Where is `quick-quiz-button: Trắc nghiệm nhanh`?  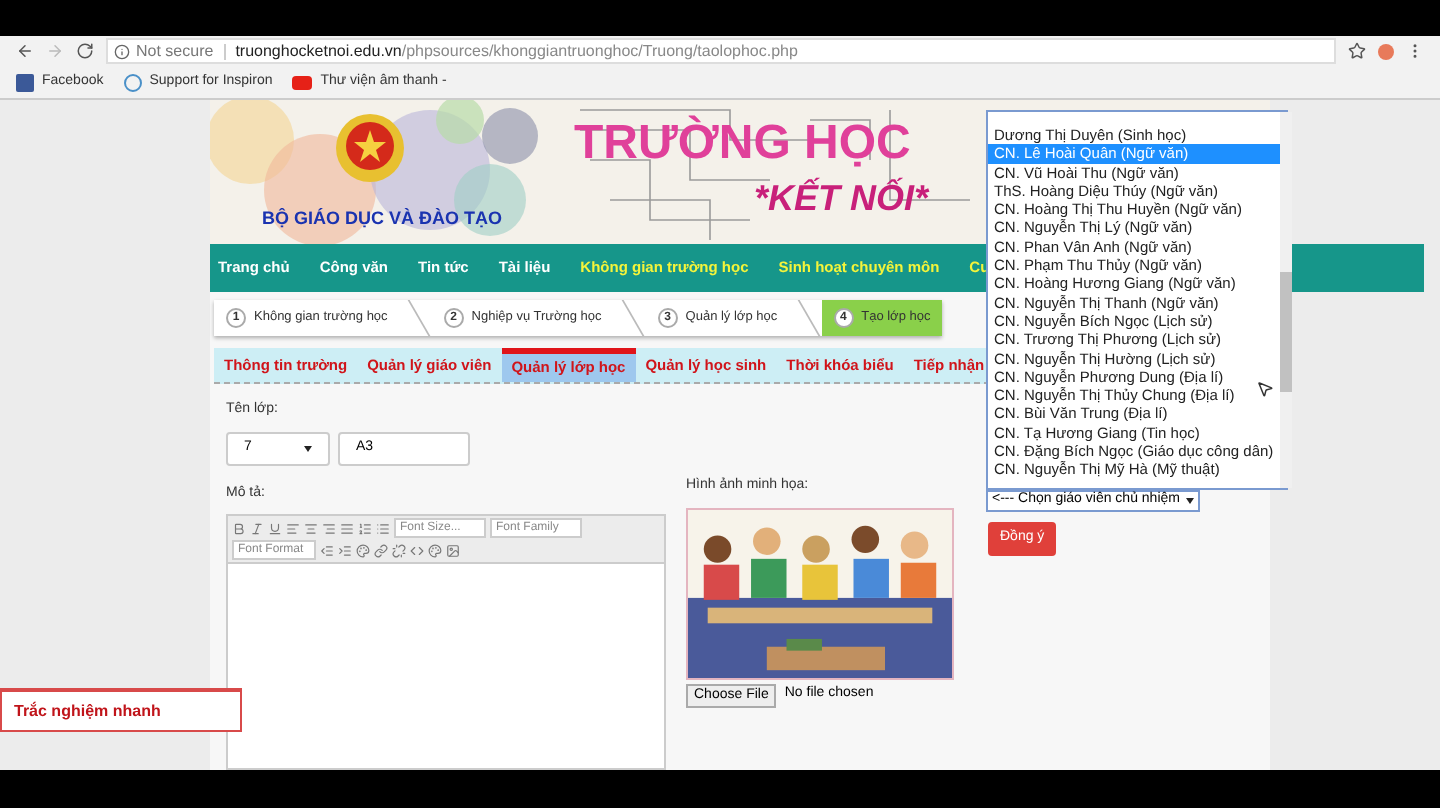
quick-quiz-button: Trắc nghiệm nhanh is located at coordinates (121, 710).